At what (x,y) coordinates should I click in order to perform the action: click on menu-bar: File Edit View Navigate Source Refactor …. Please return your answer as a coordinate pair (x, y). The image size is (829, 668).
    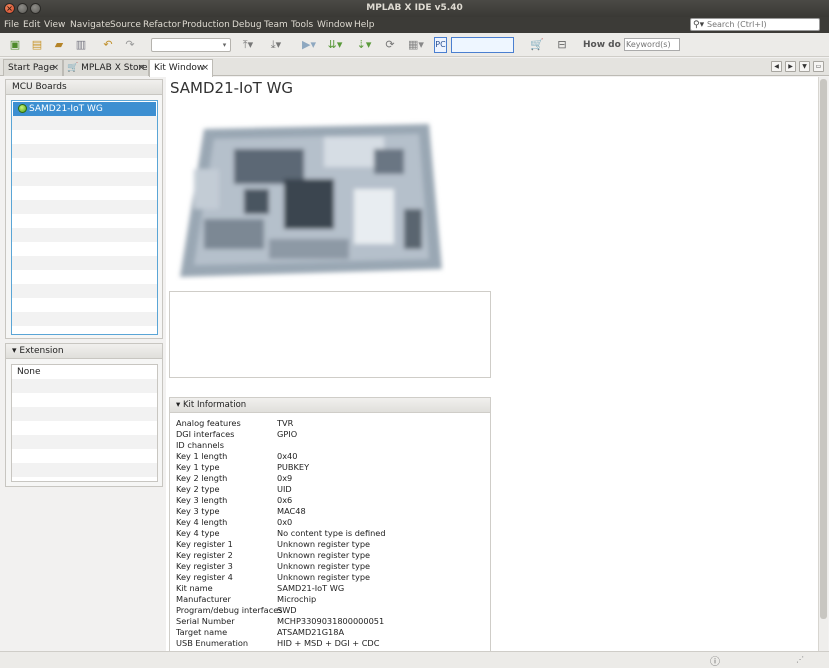
    Looking at the image, I should click on (414, 25).